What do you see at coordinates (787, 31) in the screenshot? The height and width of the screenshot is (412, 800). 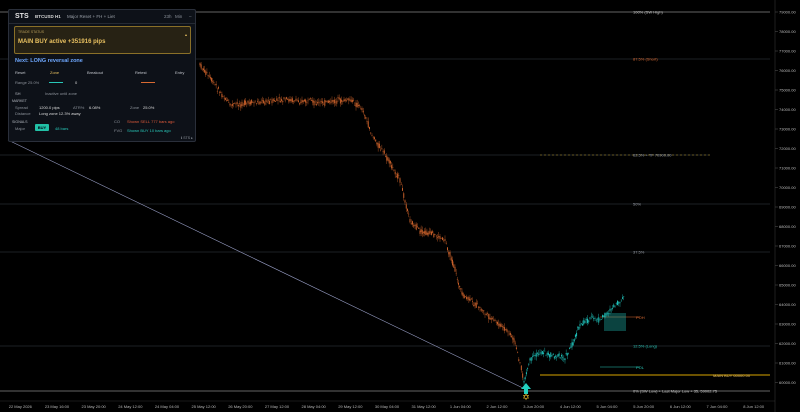 I see `y-axis-tick-label: 78000.00` at bounding box center [787, 31].